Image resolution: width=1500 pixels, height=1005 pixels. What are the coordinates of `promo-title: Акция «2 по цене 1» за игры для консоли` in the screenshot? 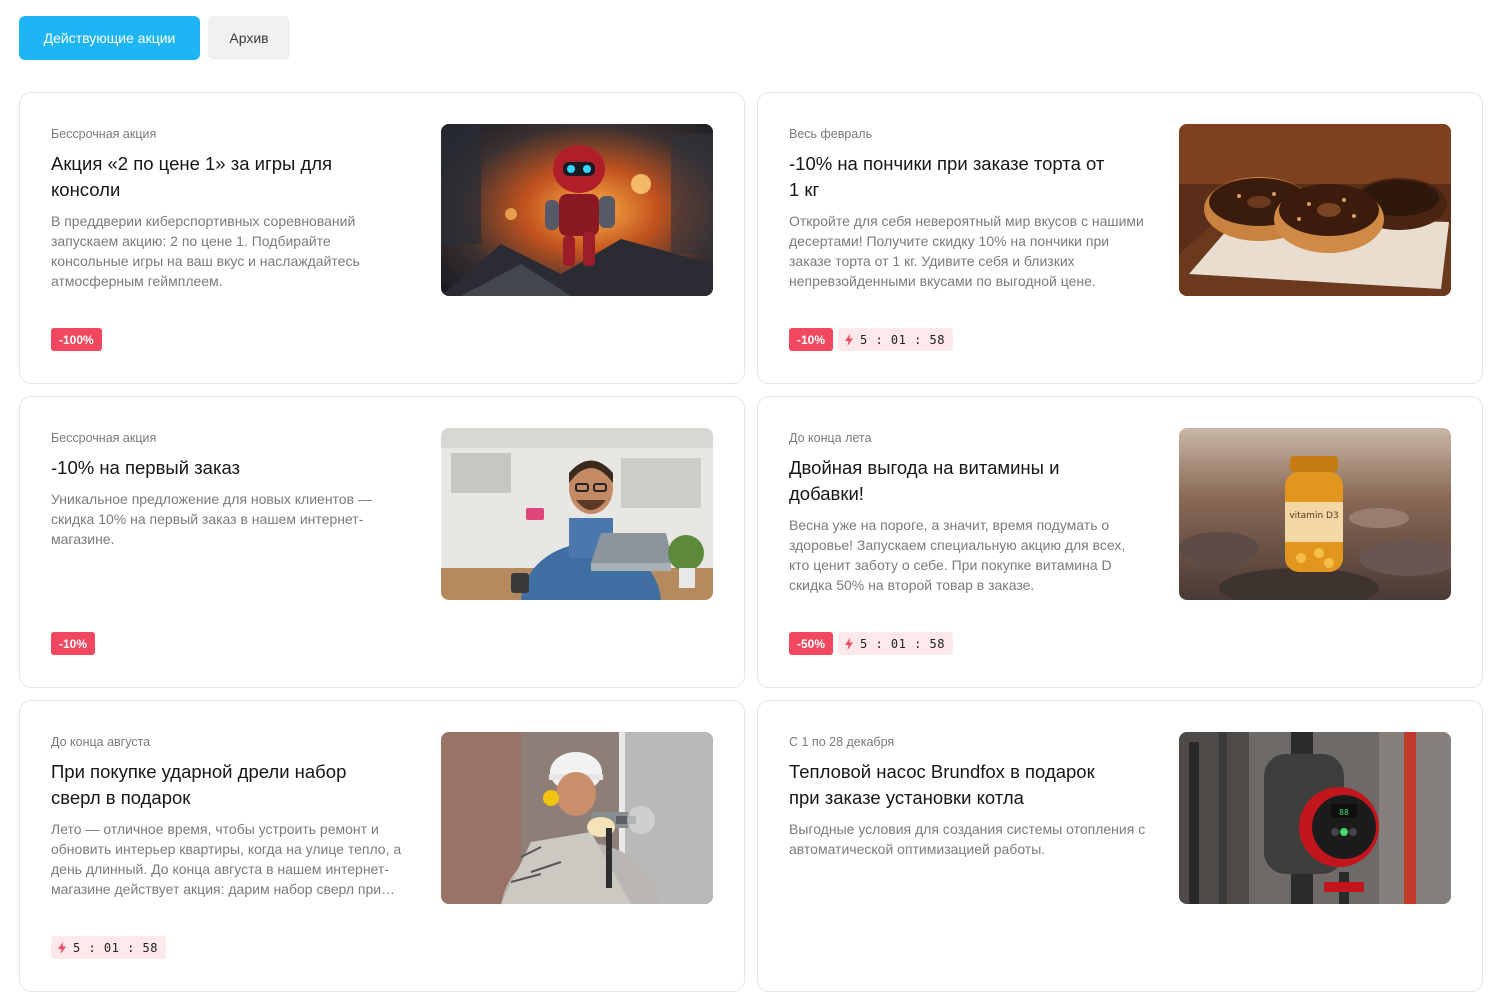 It's located at (216, 177).